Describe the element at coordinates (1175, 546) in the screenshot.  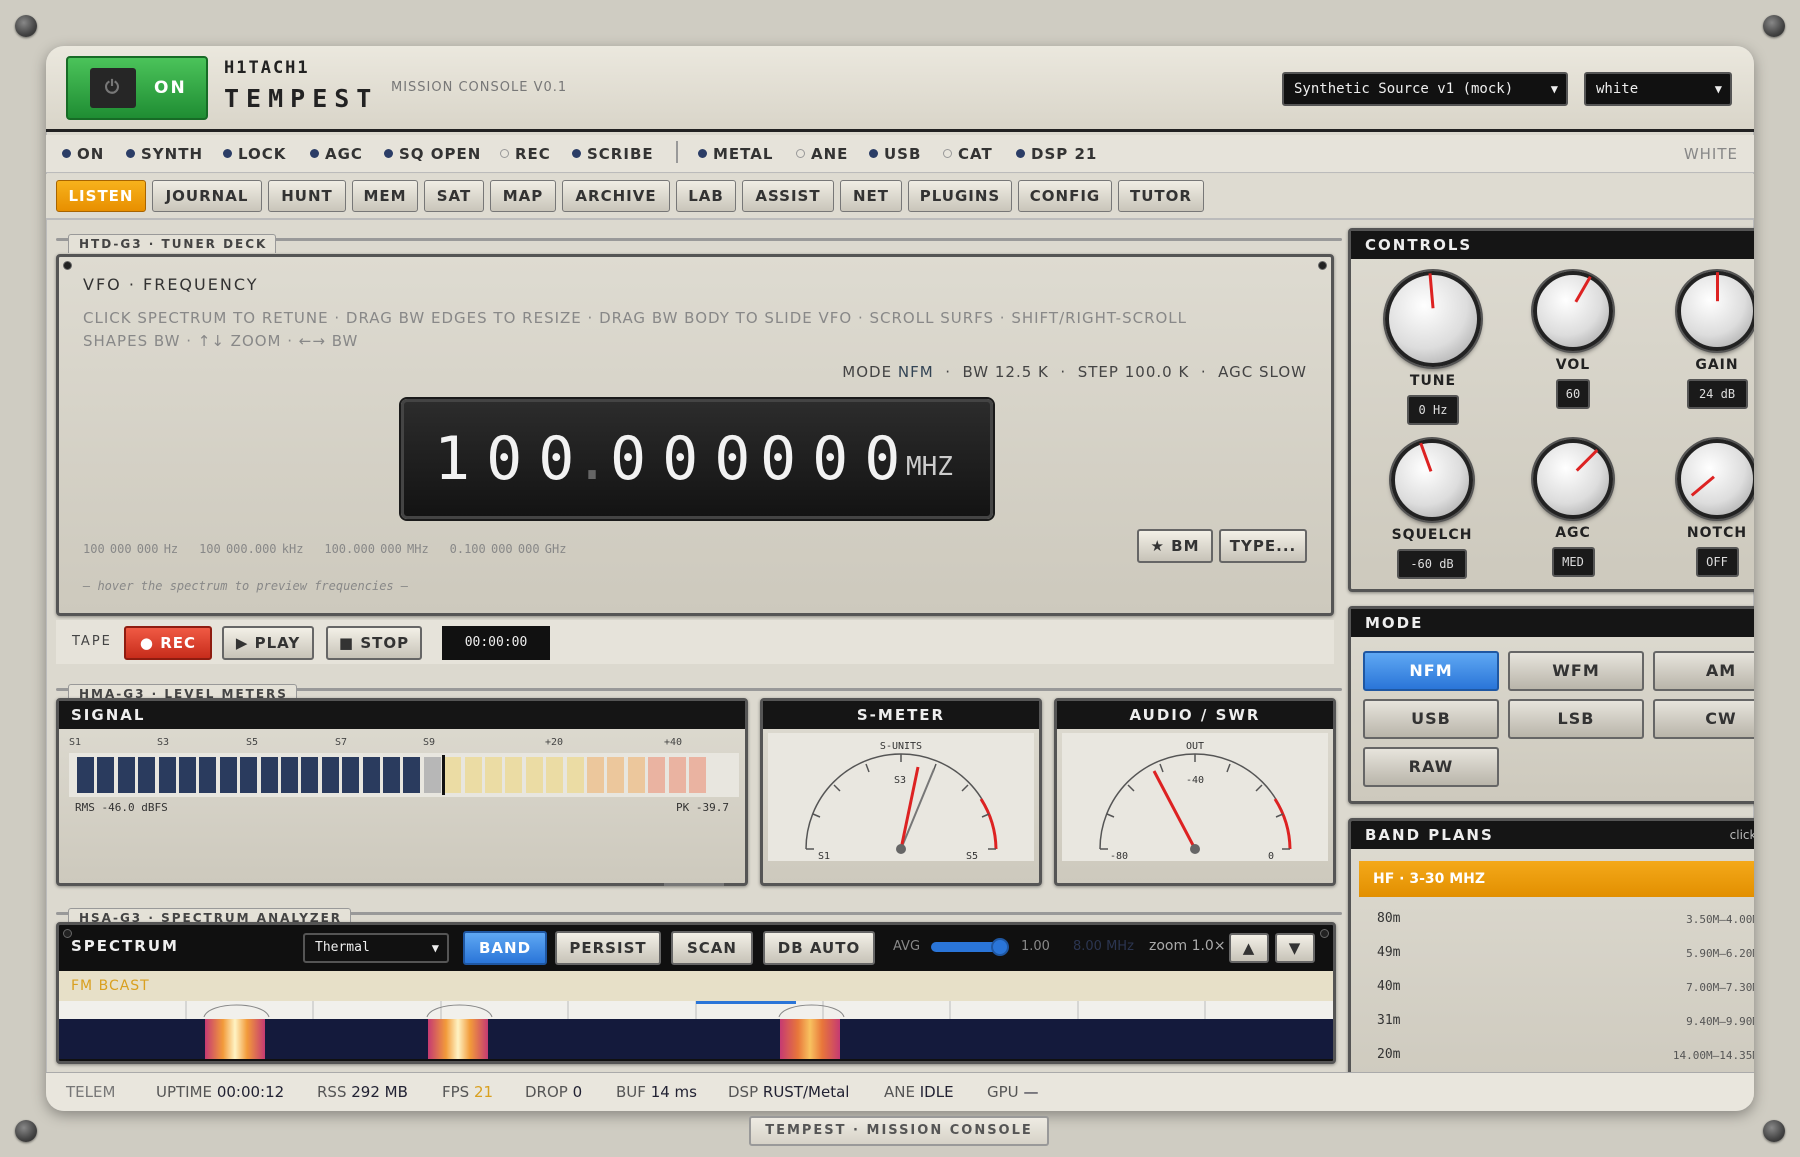
I see `bookmark-button: ★ BM` at that location.